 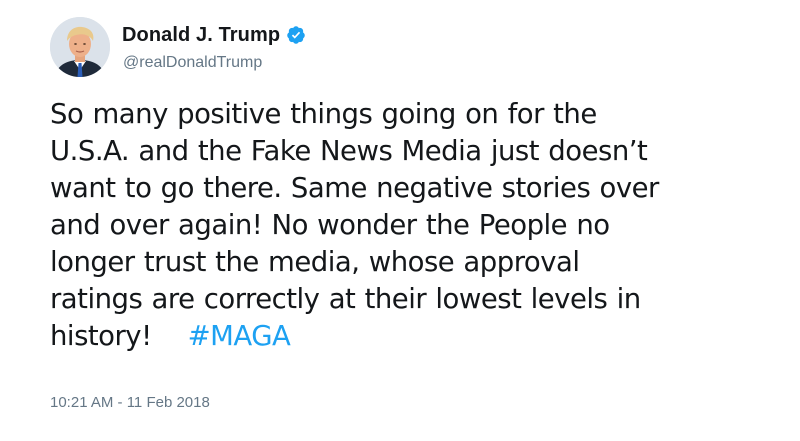 What do you see at coordinates (315, 262) in the screenshot?
I see `tweet-text-line: longer trust the media, whose approval` at bounding box center [315, 262].